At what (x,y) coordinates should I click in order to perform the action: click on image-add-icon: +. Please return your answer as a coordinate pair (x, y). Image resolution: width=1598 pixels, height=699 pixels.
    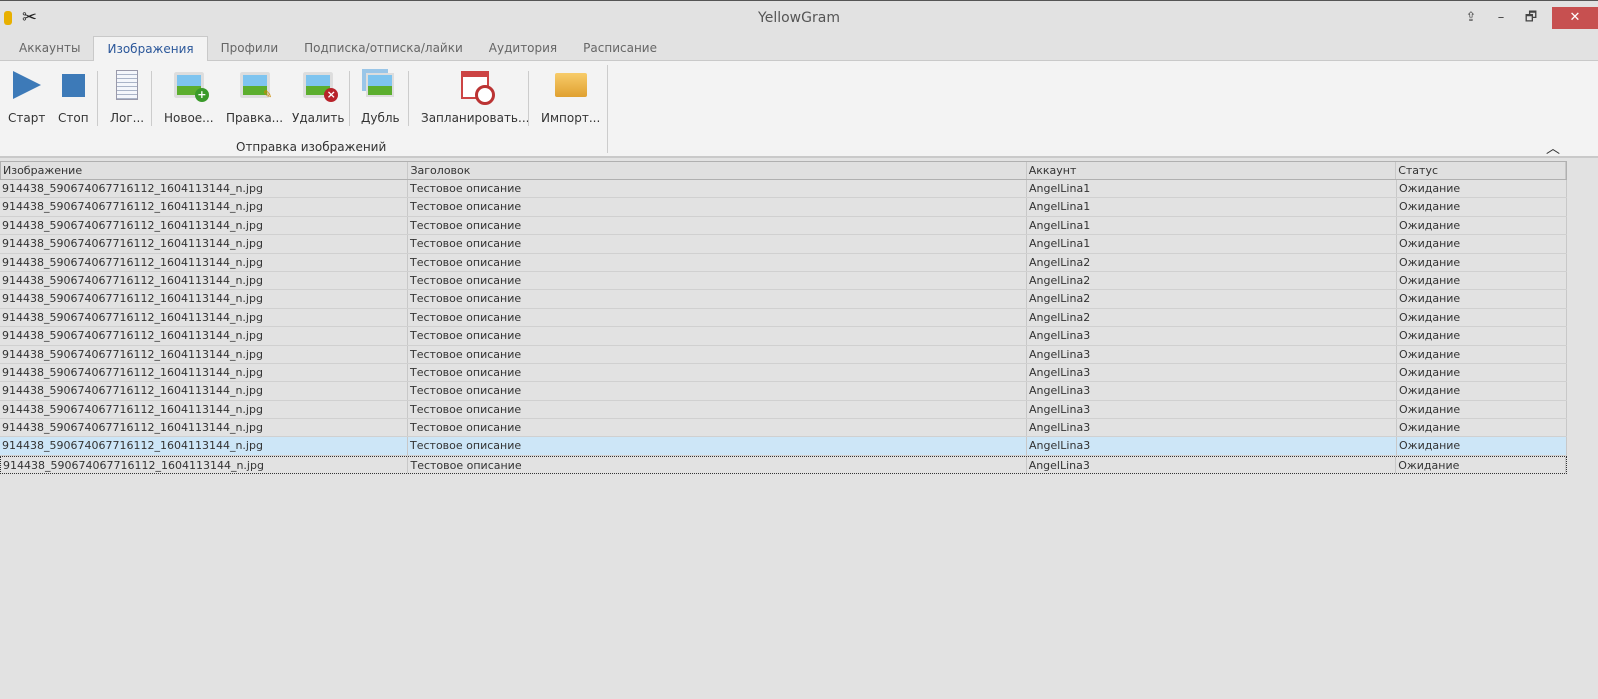
    Looking at the image, I should click on (191, 87).